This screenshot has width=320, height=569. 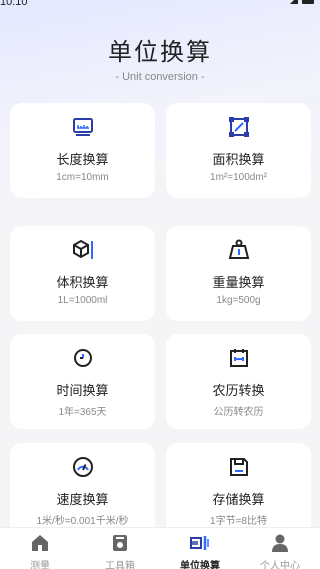 I want to click on card-speed: 速度换算 1米/秒=0.001千米/秒, so click(x=82, y=490).